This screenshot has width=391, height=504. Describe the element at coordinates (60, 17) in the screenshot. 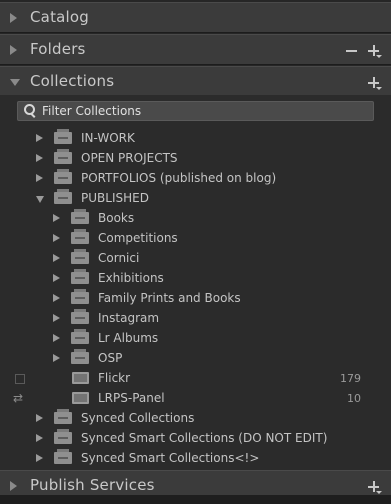

I see `catalog-panel-title: Catalog` at that location.